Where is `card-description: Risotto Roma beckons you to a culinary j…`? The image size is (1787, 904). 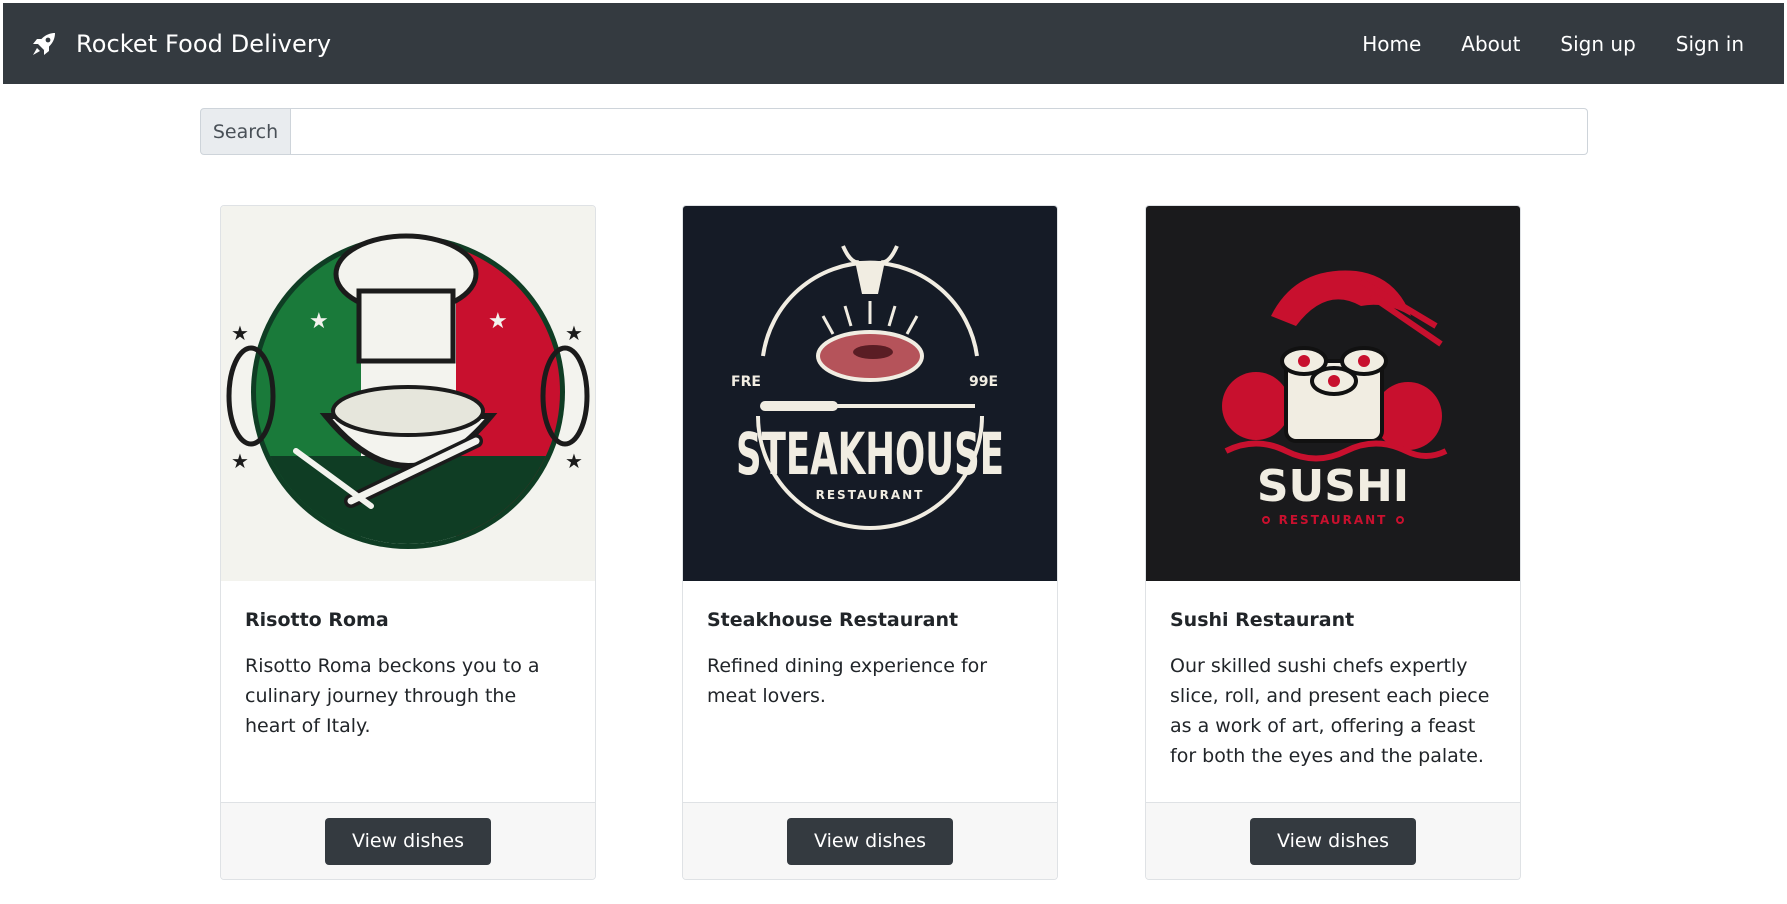 card-description: Risotto Roma beckons you to a culinary j… is located at coordinates (392, 696).